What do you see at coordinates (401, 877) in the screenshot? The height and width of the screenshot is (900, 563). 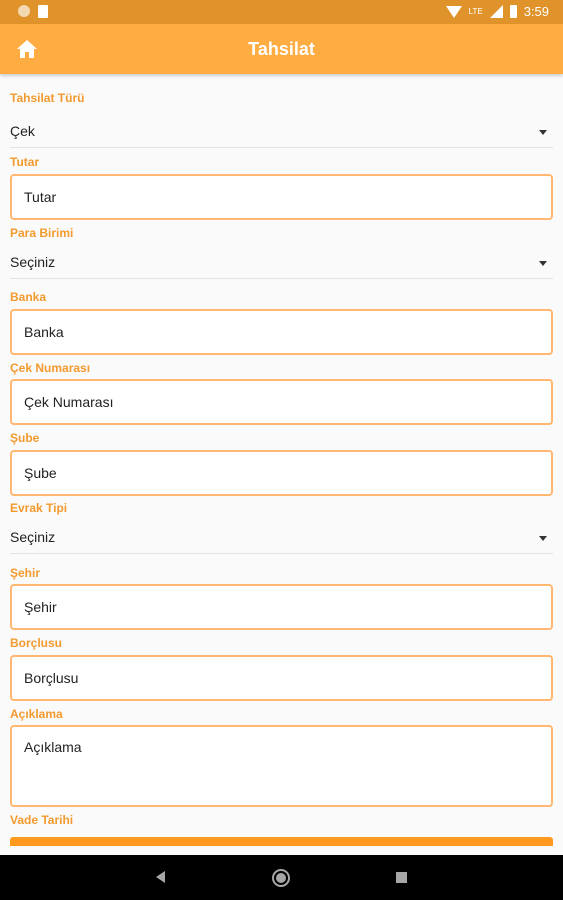 I see `recents-icon` at bounding box center [401, 877].